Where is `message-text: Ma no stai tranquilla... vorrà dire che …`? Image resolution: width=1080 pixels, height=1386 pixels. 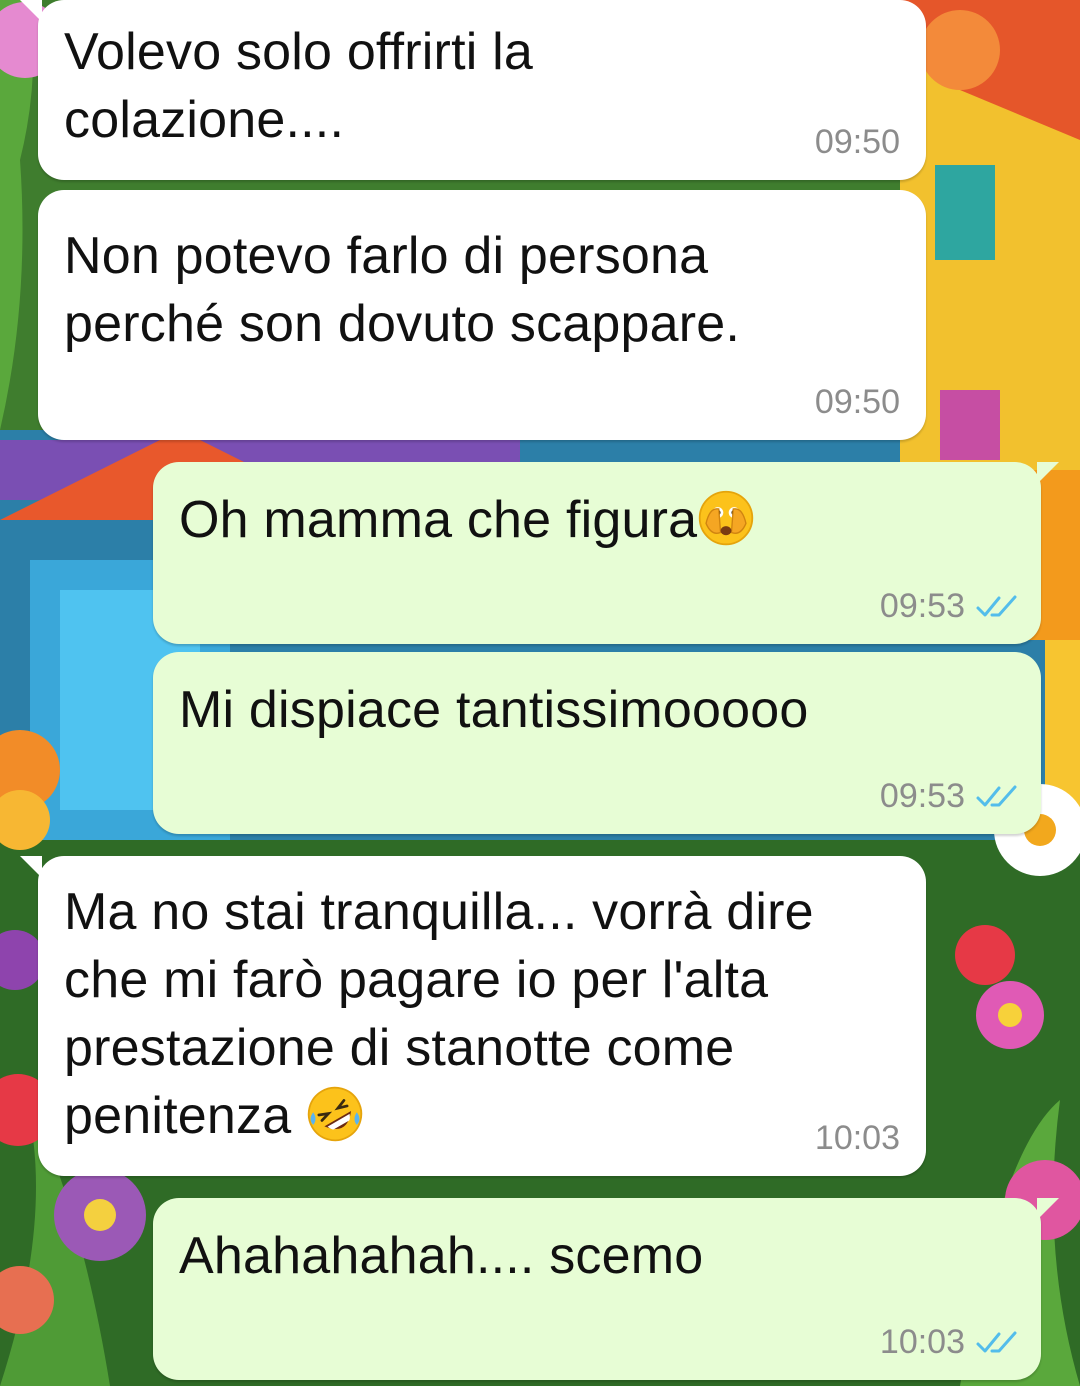
message-text: Ma no stai tranquilla... vorrà dire che … is located at coordinates (439, 1014).